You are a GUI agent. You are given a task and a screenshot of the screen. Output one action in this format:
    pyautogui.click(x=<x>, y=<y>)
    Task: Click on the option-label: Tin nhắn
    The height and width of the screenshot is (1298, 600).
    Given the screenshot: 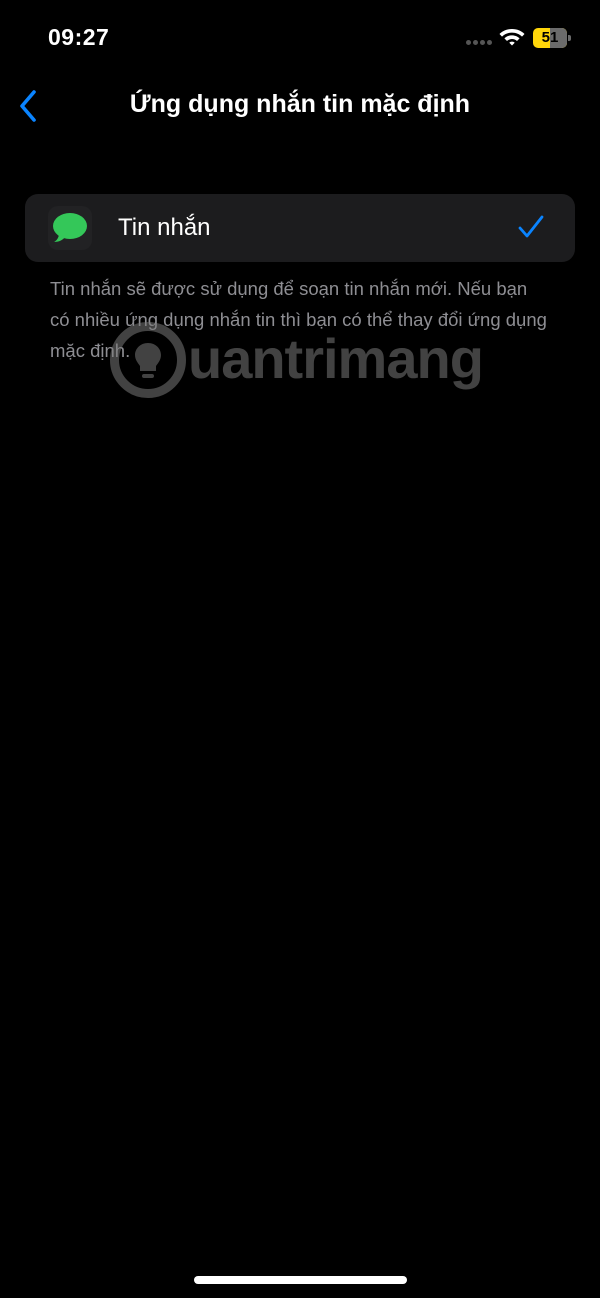 What is the action you would take?
    pyautogui.click(x=164, y=227)
    